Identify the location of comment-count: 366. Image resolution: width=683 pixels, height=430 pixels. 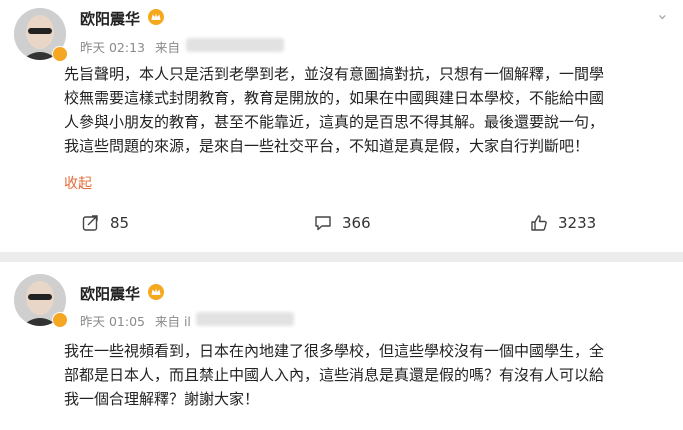
(356, 223).